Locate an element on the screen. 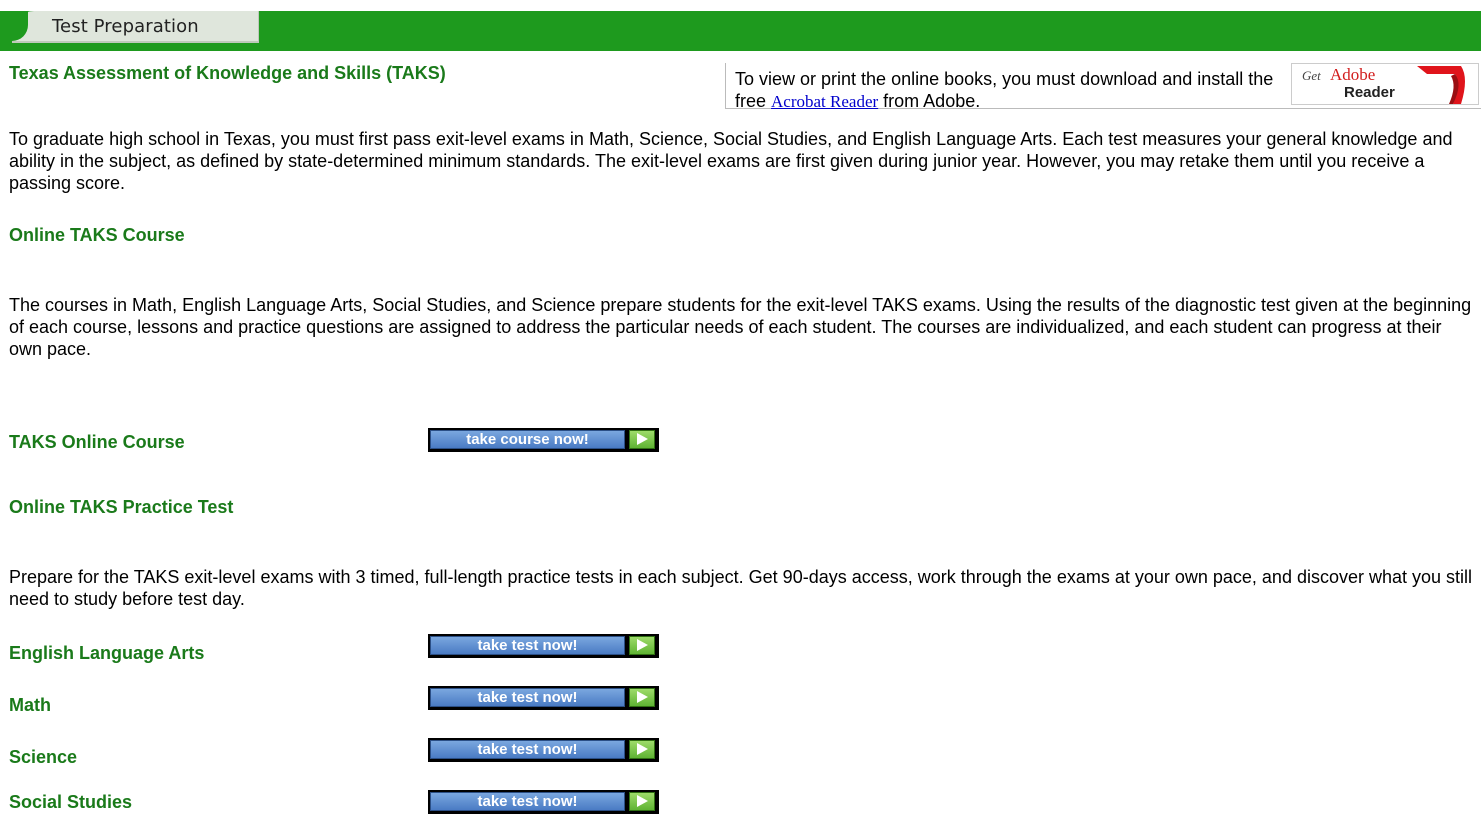 This screenshot has width=1481, height=816. take-test-math-button: take test now! is located at coordinates (543, 698).